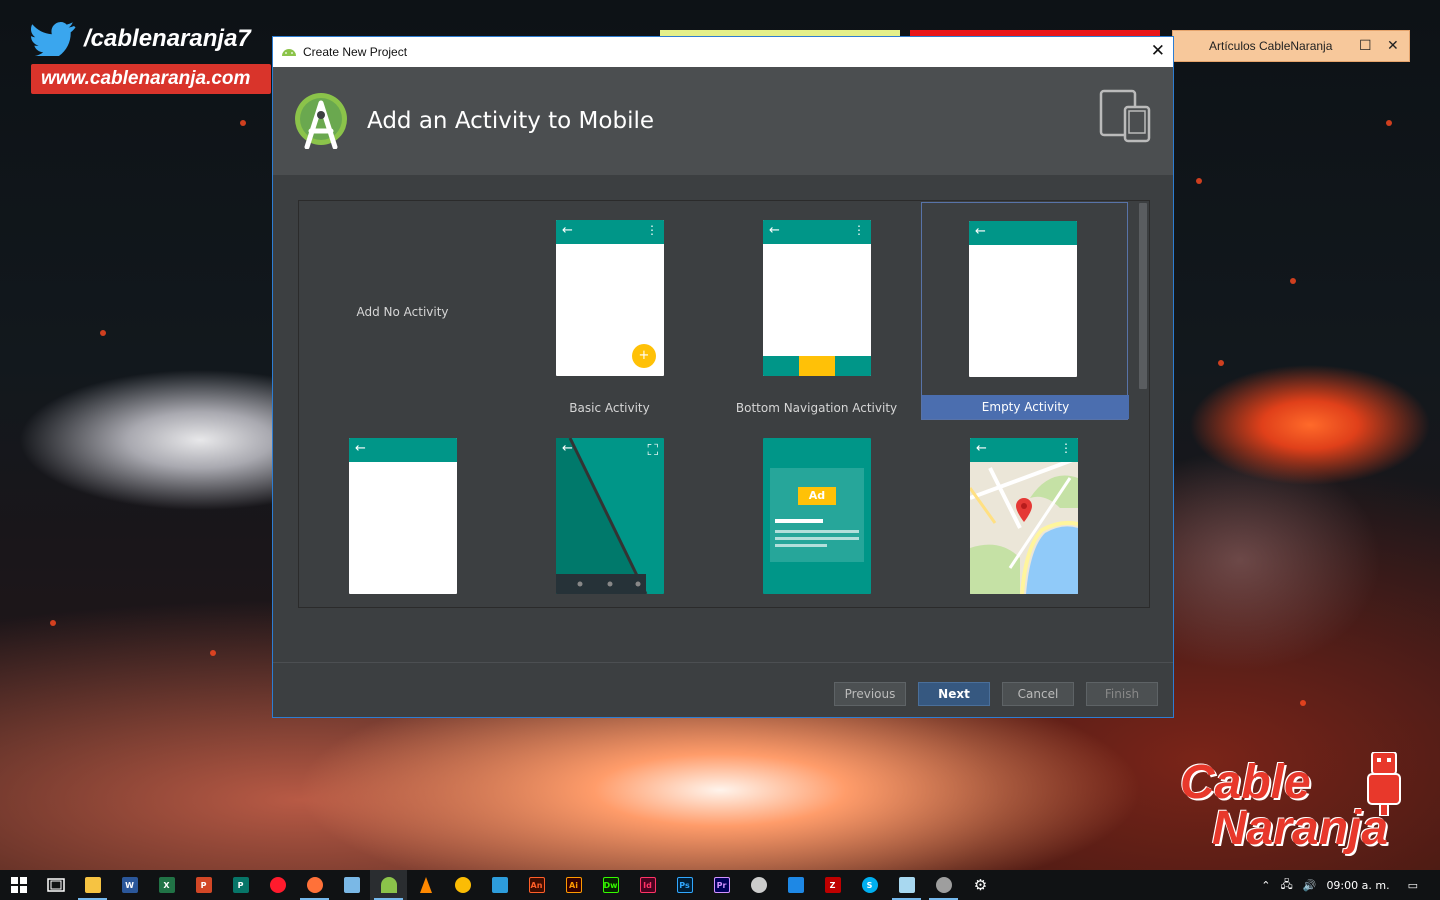 The image size is (1440, 900). Describe the element at coordinates (954, 694) in the screenshot. I see `next-button: Next` at that location.